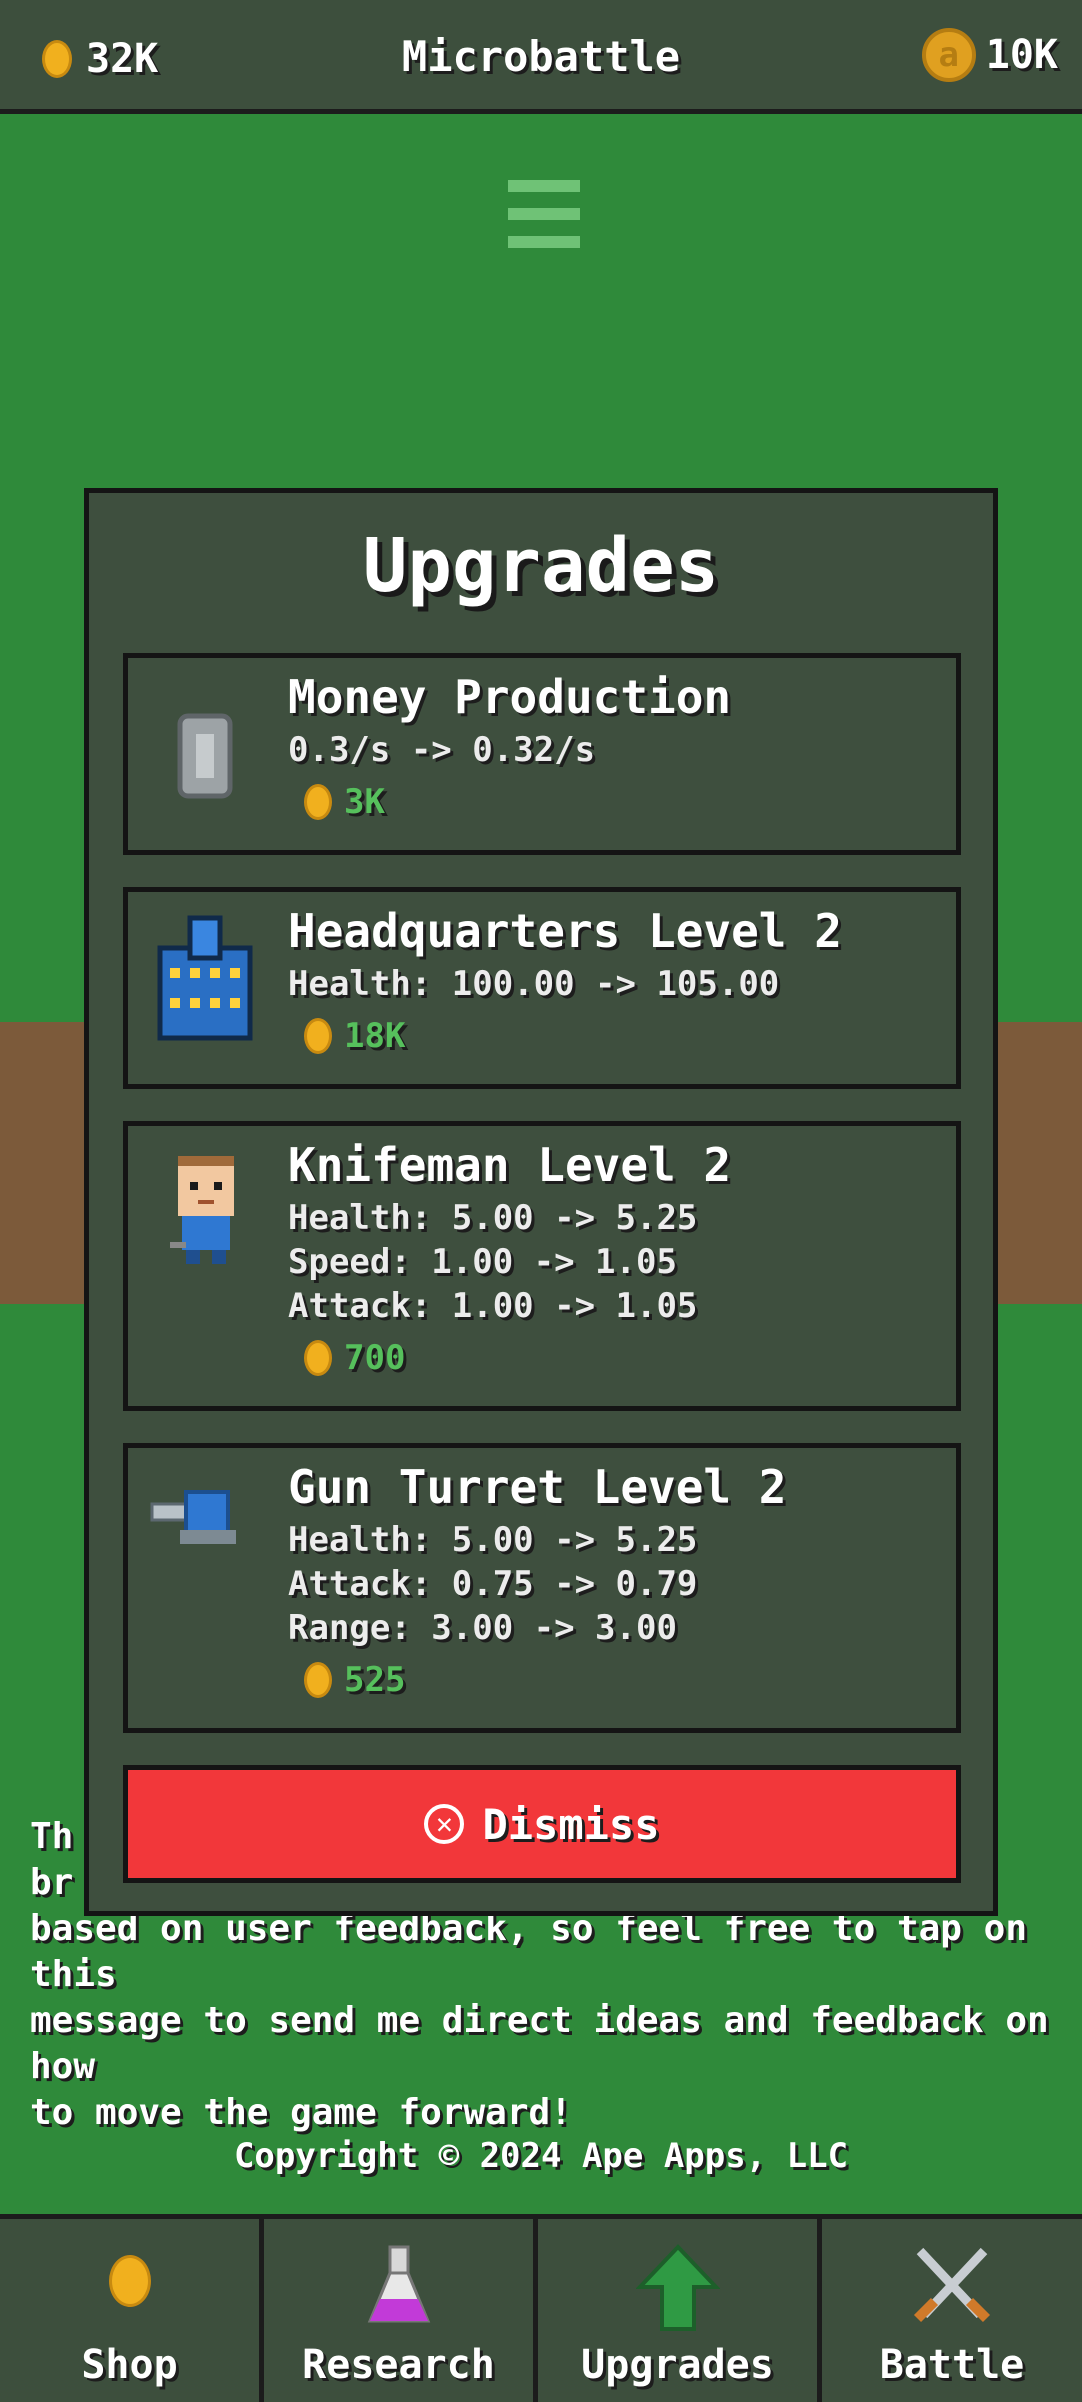  Describe the element at coordinates (493, 1584) in the screenshot. I see `upgrade-stat-attack: Attack: 0.75 -> 0.79` at that location.